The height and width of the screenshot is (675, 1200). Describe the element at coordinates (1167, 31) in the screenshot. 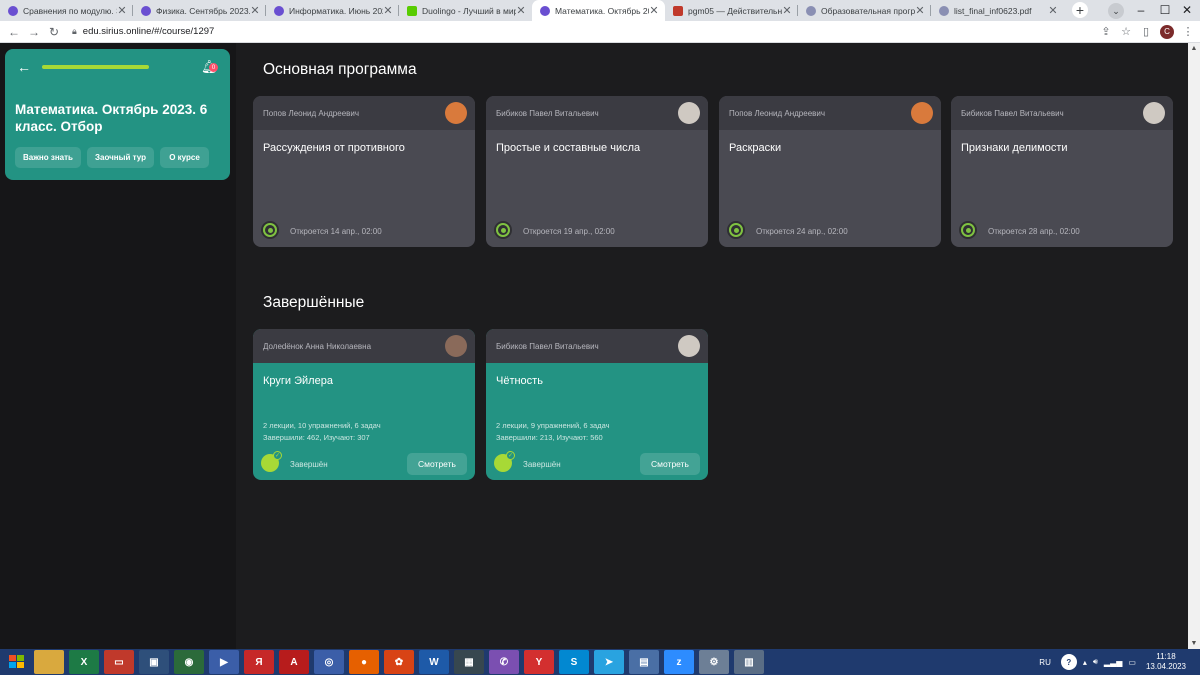

I see `profile-avatar: С` at that location.